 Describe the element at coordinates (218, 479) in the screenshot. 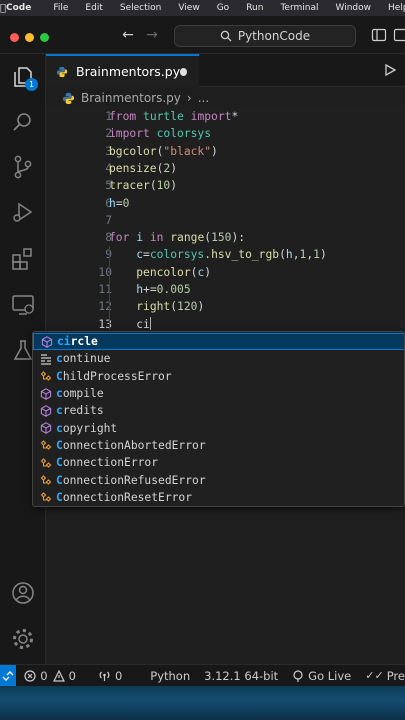

I see `suggestion-item: ConnectionRefusedError` at that location.